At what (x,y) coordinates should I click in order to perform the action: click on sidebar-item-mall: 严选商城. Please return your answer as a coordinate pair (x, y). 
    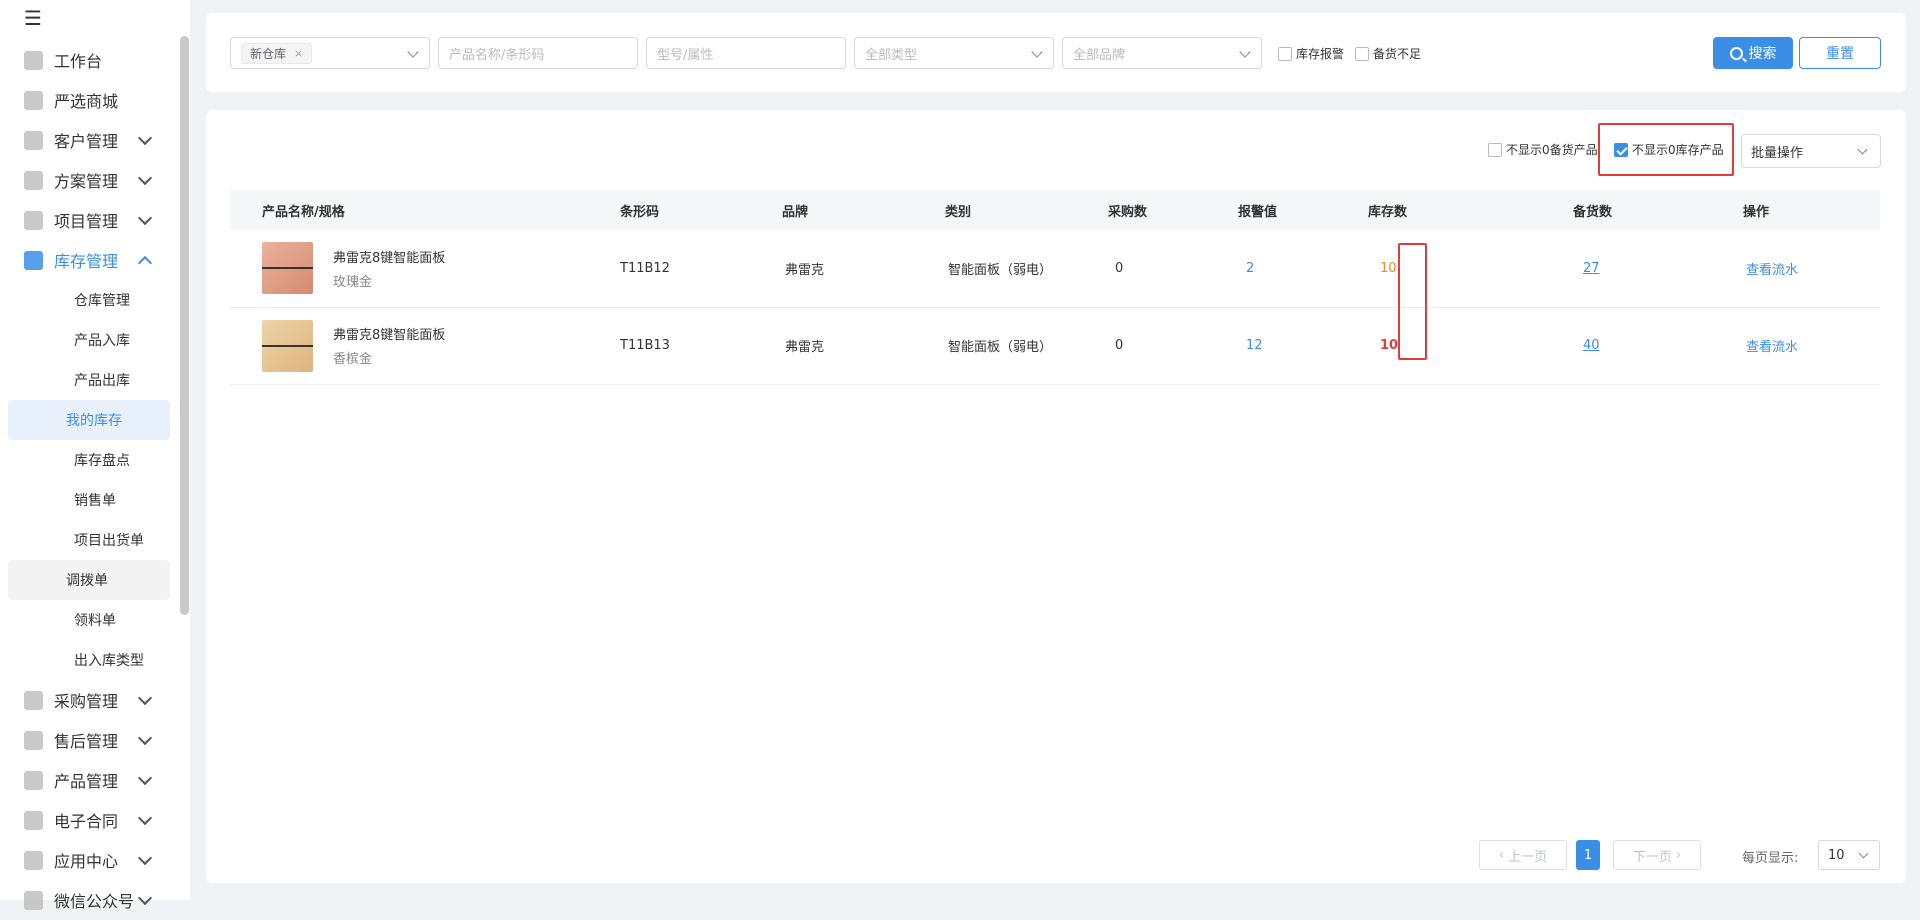
    Looking at the image, I should click on (89, 100).